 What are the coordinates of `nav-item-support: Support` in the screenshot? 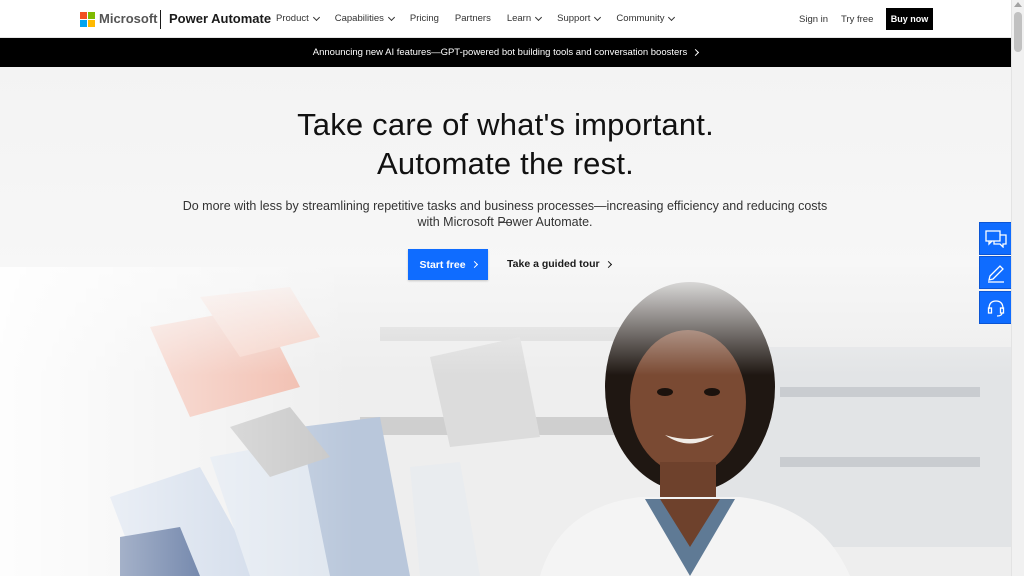 It's located at (579, 18).